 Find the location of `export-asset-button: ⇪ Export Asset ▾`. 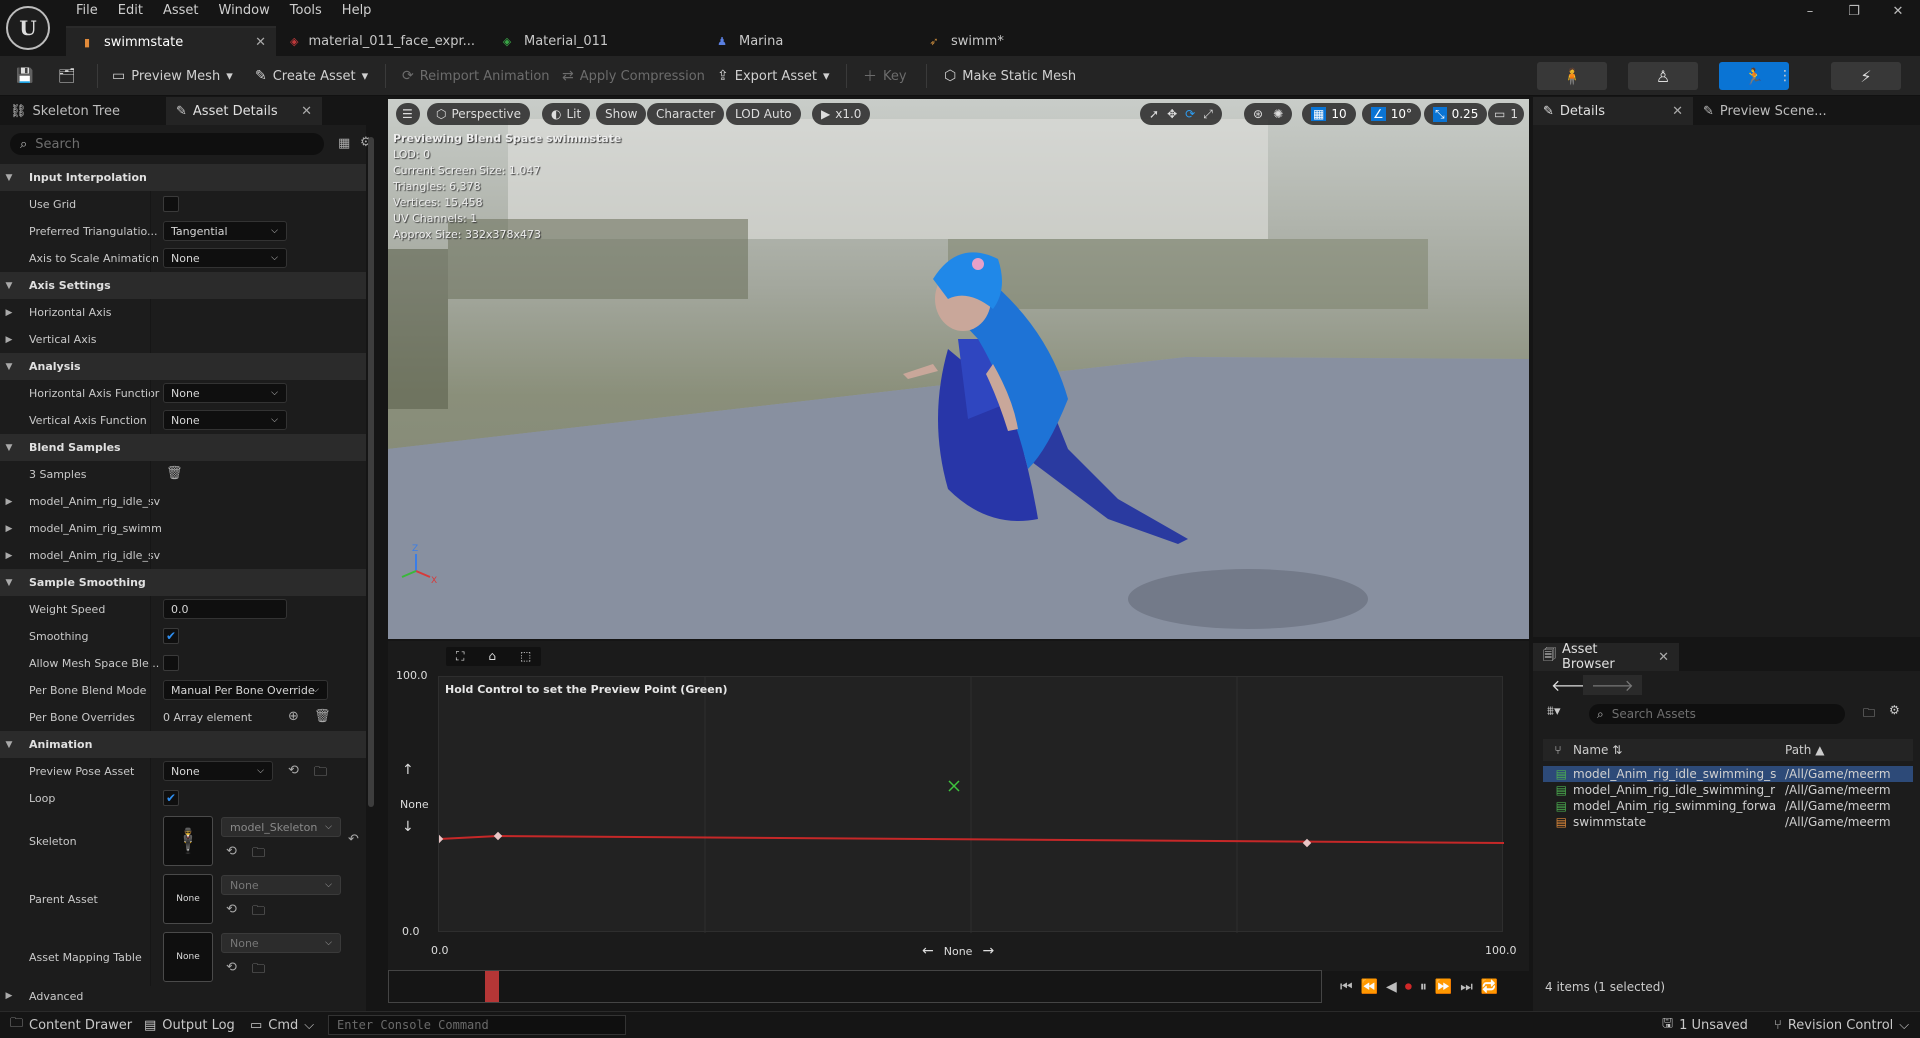

export-asset-button: ⇪ Export Asset ▾ is located at coordinates (773, 76).